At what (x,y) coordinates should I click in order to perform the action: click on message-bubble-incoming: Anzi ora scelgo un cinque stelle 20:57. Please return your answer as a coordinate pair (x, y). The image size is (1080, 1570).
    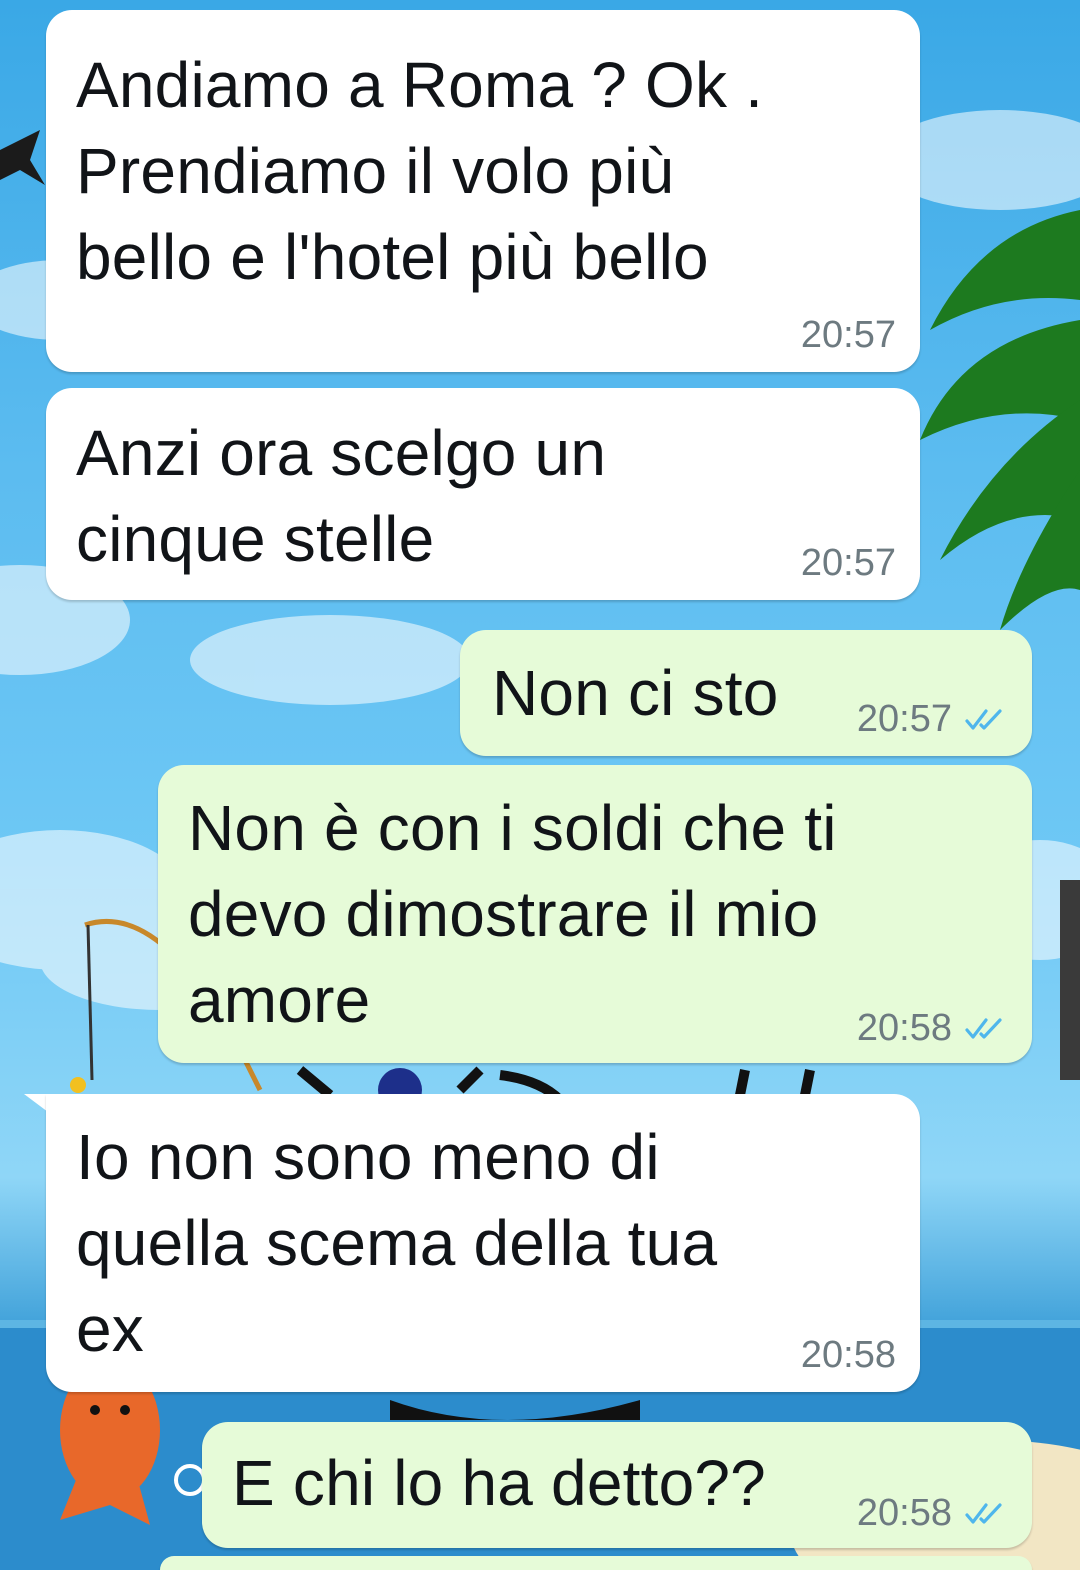
    Looking at the image, I should click on (483, 494).